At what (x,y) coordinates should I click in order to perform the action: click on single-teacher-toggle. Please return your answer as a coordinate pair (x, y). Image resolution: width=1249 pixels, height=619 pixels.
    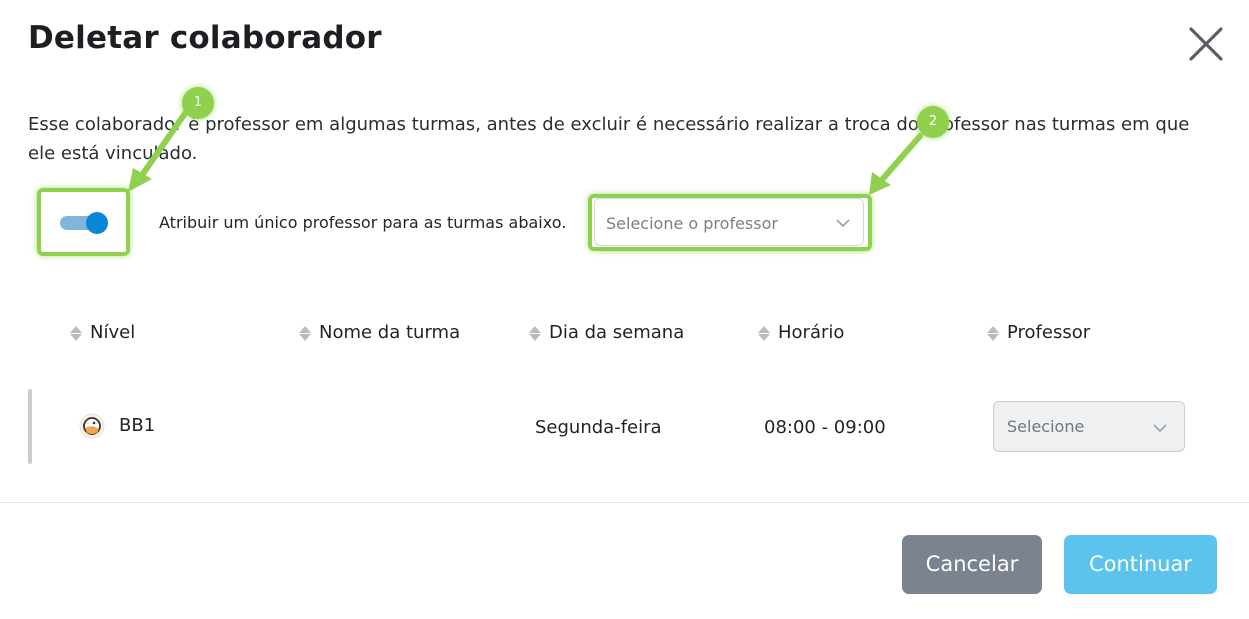
    Looking at the image, I should click on (84, 223).